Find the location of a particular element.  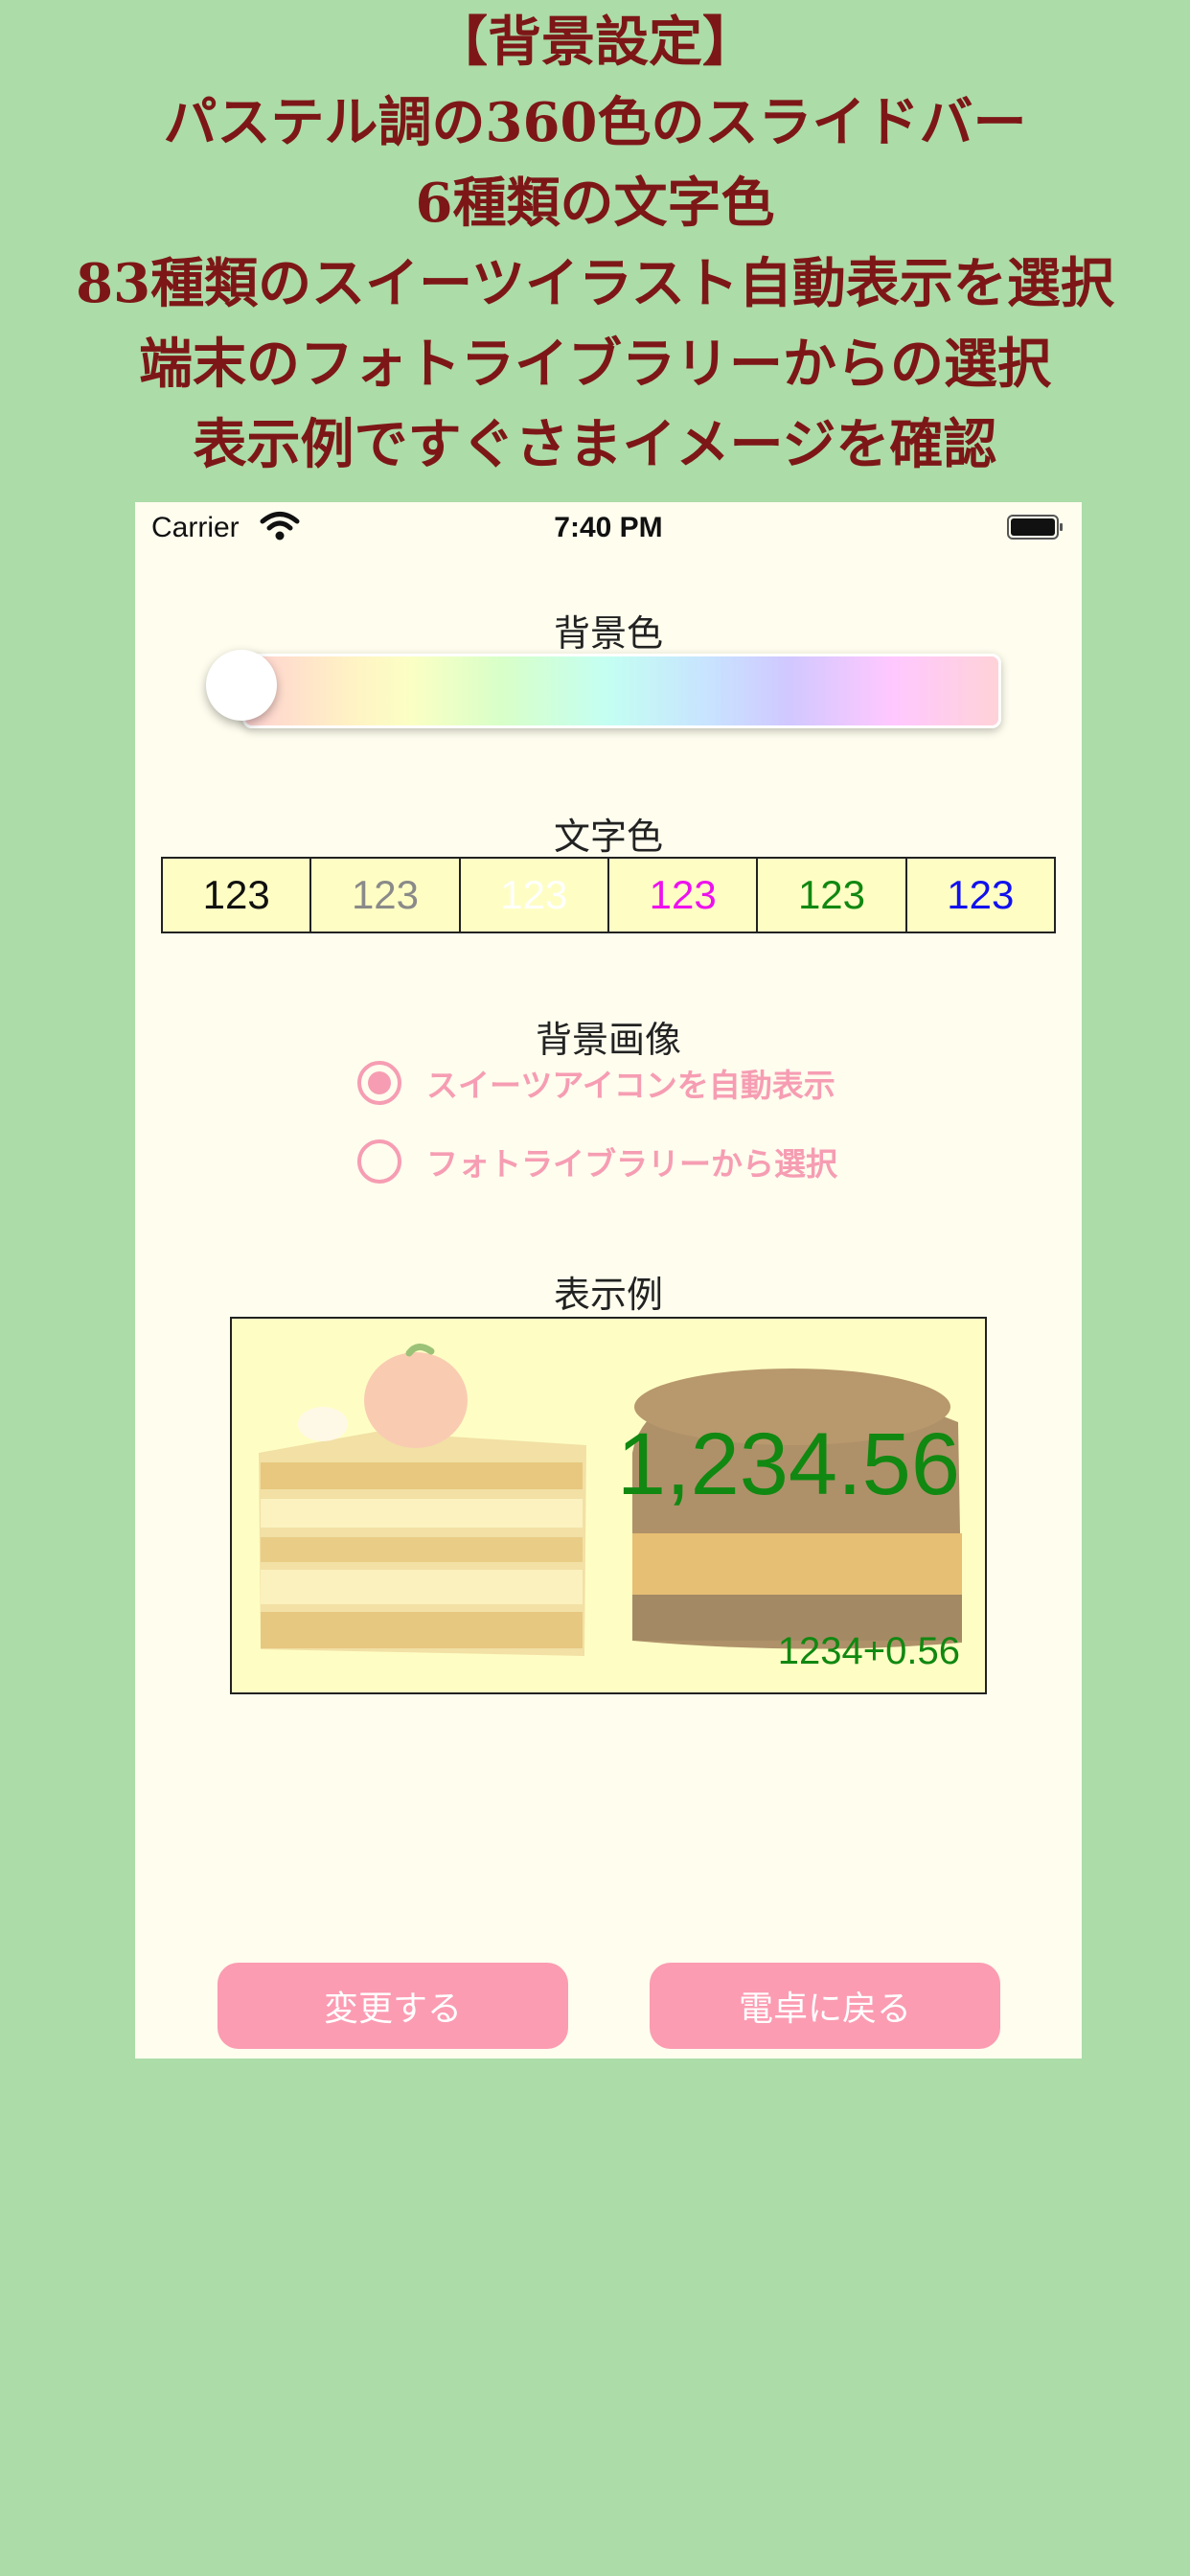

back-to-calculator-button: 電卓に戻る is located at coordinates (825, 2006).